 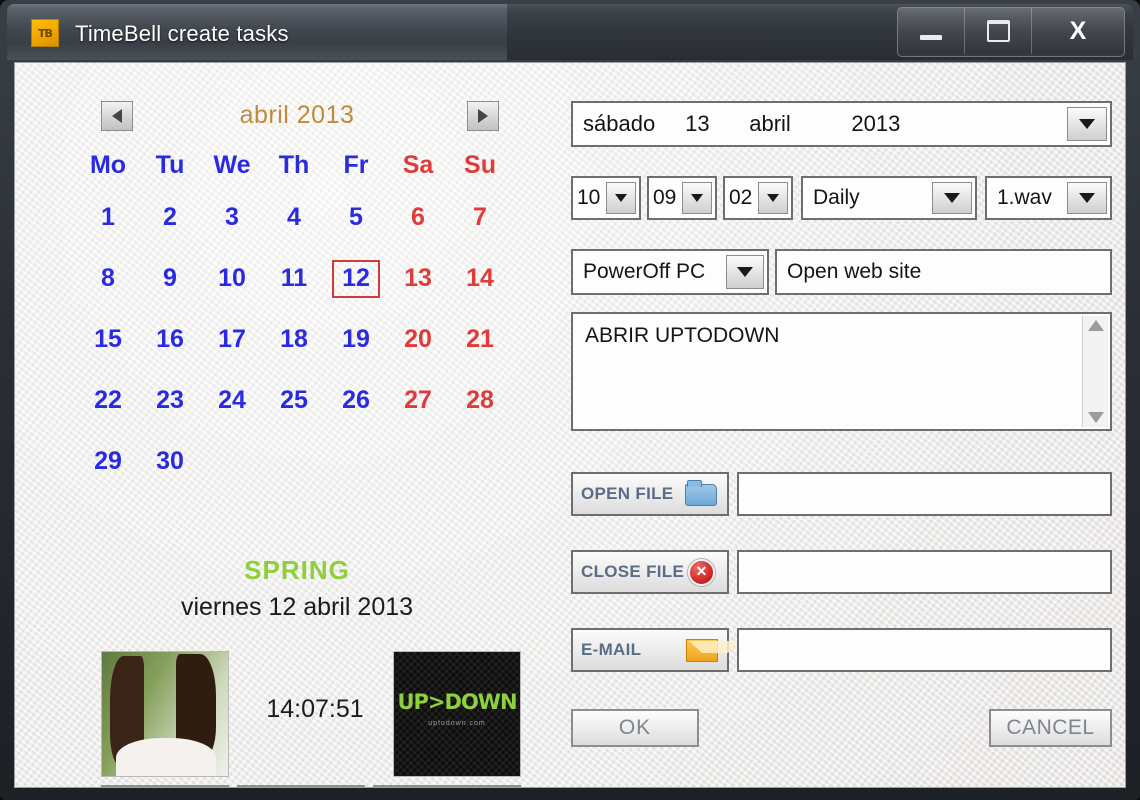 I want to click on calendar-next-month-button, so click(x=483, y=116).